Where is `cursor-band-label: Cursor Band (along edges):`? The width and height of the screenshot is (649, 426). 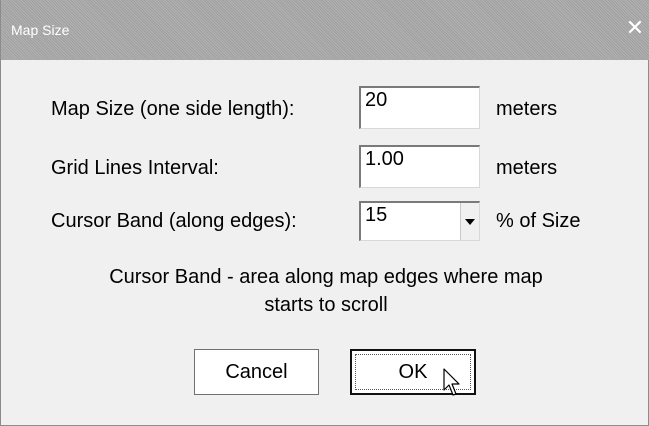
cursor-band-label: Cursor Band (along edges): is located at coordinates (174, 221).